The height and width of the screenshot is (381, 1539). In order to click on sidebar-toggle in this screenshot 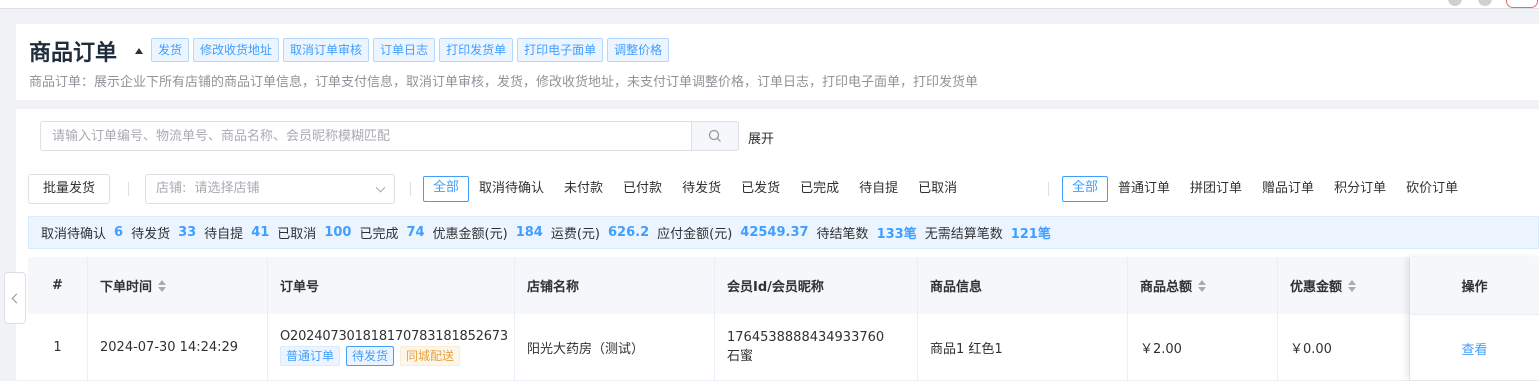, I will do `click(15, 298)`.